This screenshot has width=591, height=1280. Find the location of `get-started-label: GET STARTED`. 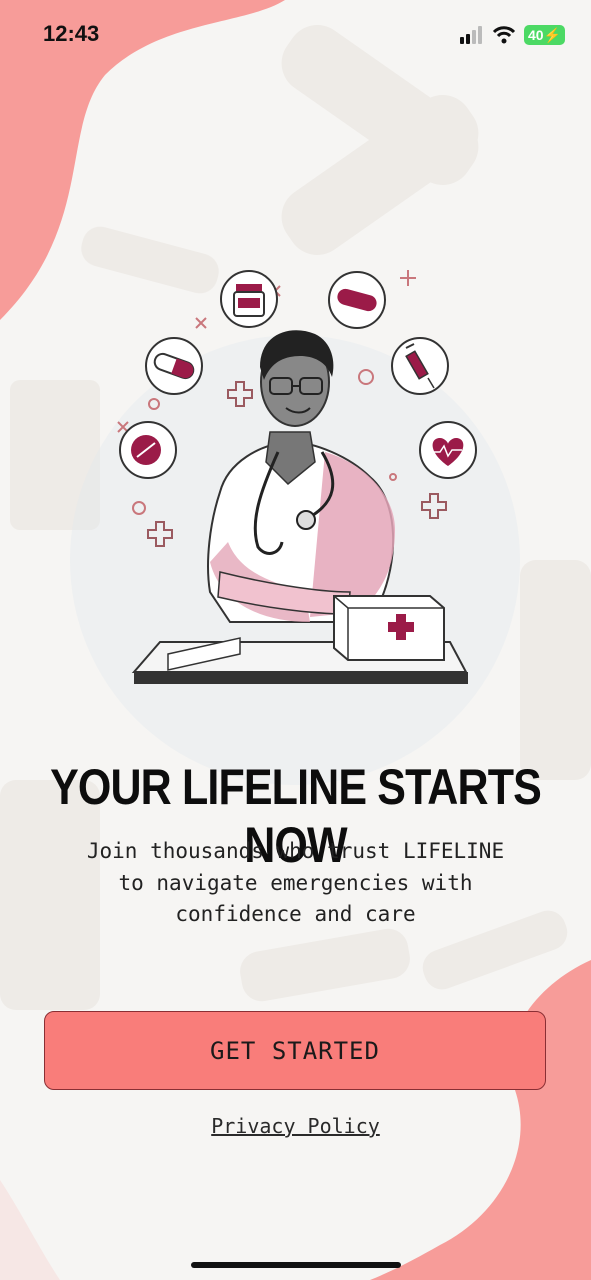

get-started-label: GET STARTED is located at coordinates (295, 1050).